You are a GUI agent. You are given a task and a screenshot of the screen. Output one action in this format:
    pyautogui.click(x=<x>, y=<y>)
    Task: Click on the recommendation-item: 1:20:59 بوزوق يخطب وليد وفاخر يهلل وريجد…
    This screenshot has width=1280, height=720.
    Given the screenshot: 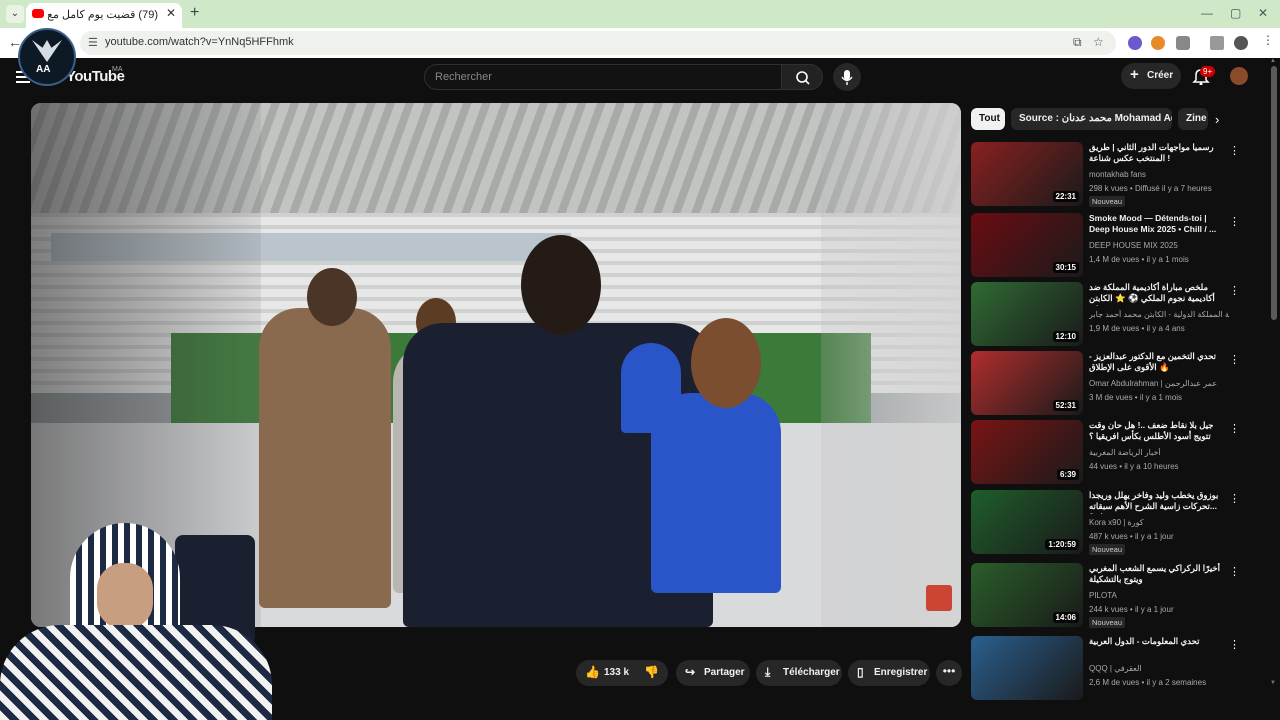 What is the action you would take?
    pyautogui.click(x=1116, y=522)
    